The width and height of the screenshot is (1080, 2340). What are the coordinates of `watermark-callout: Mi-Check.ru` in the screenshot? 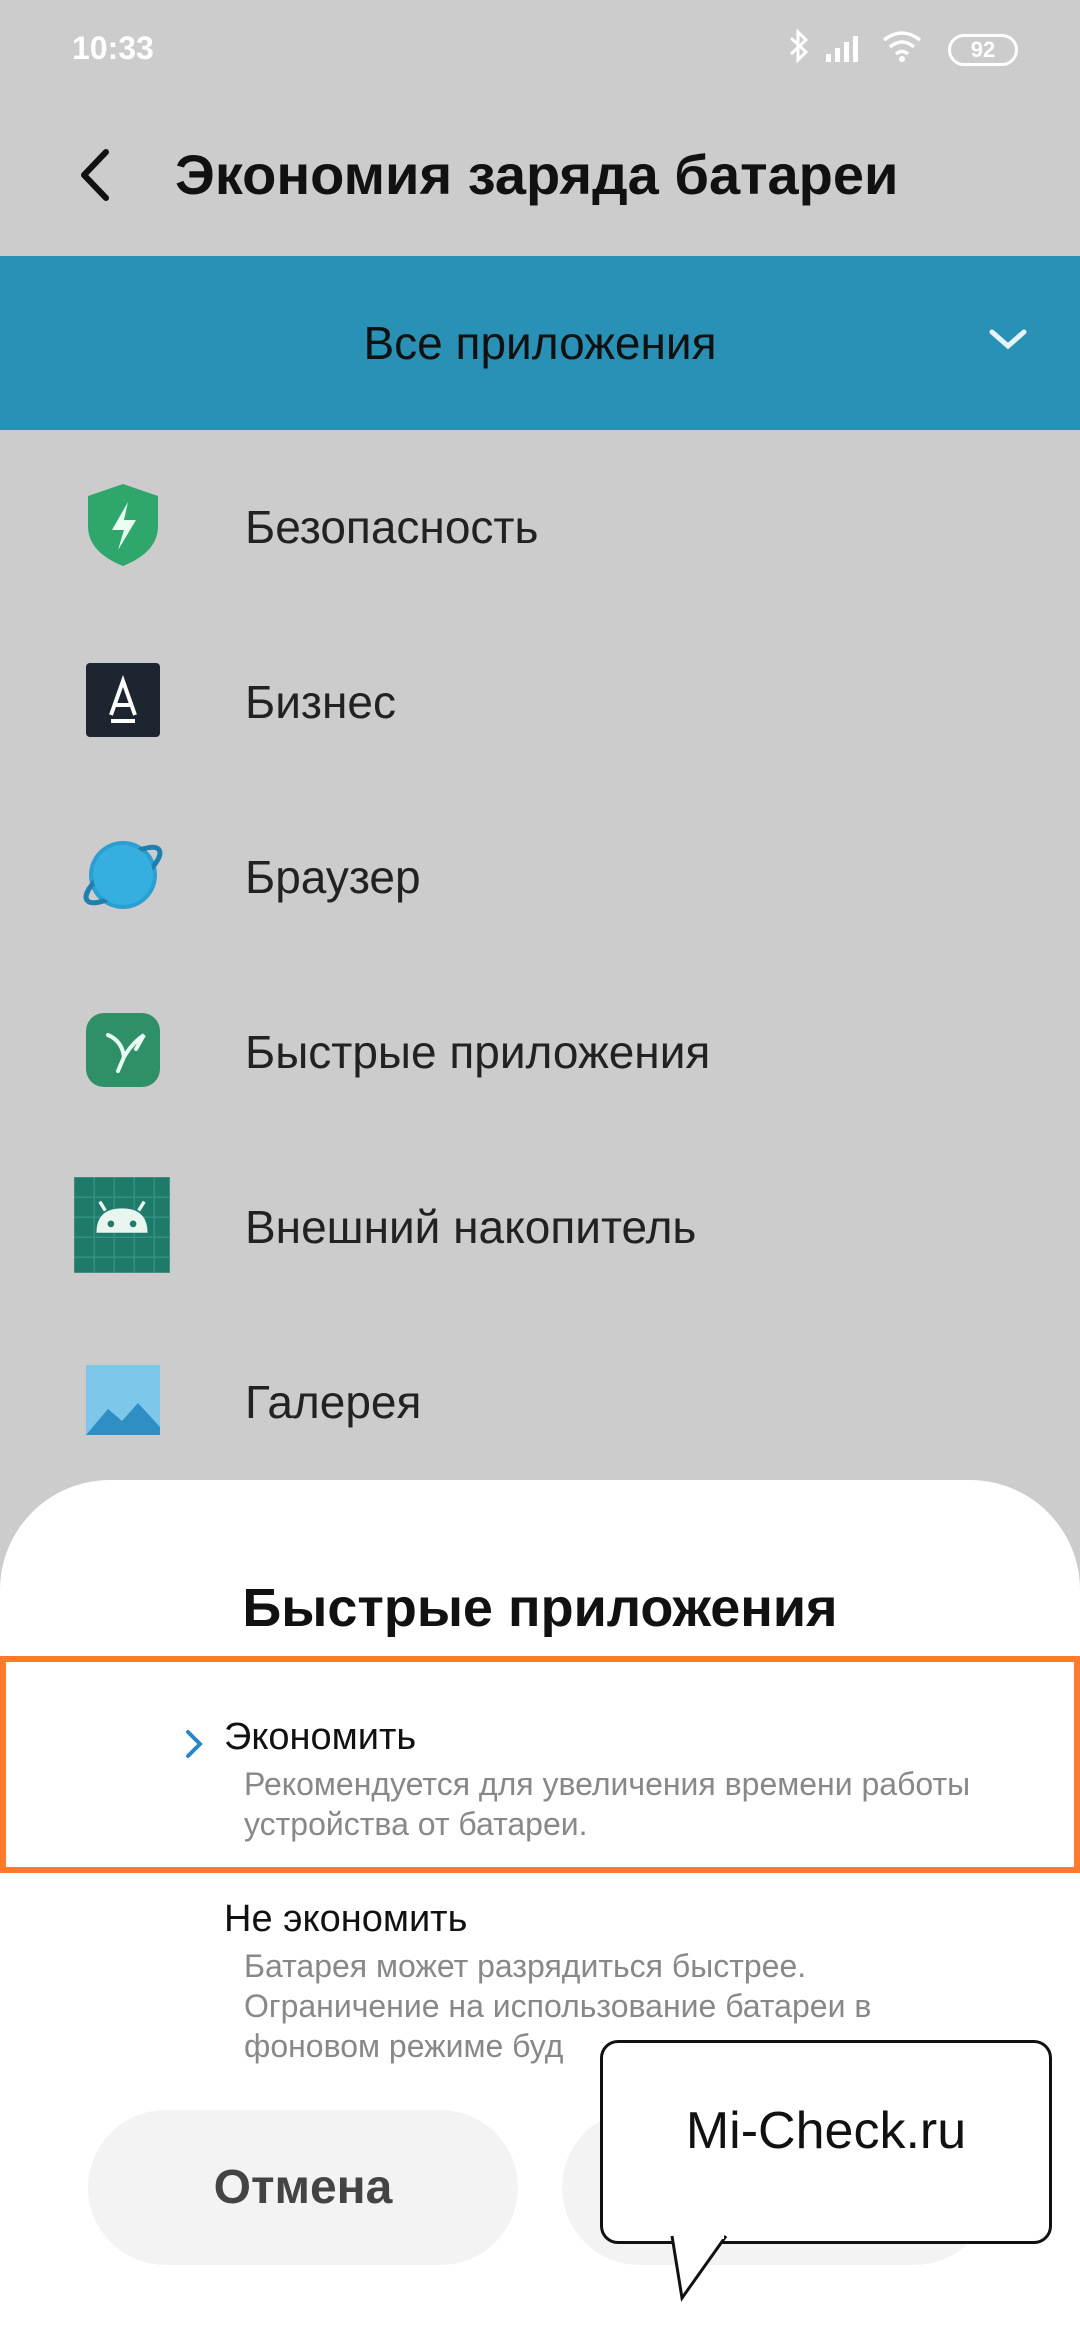 It's located at (826, 2142).